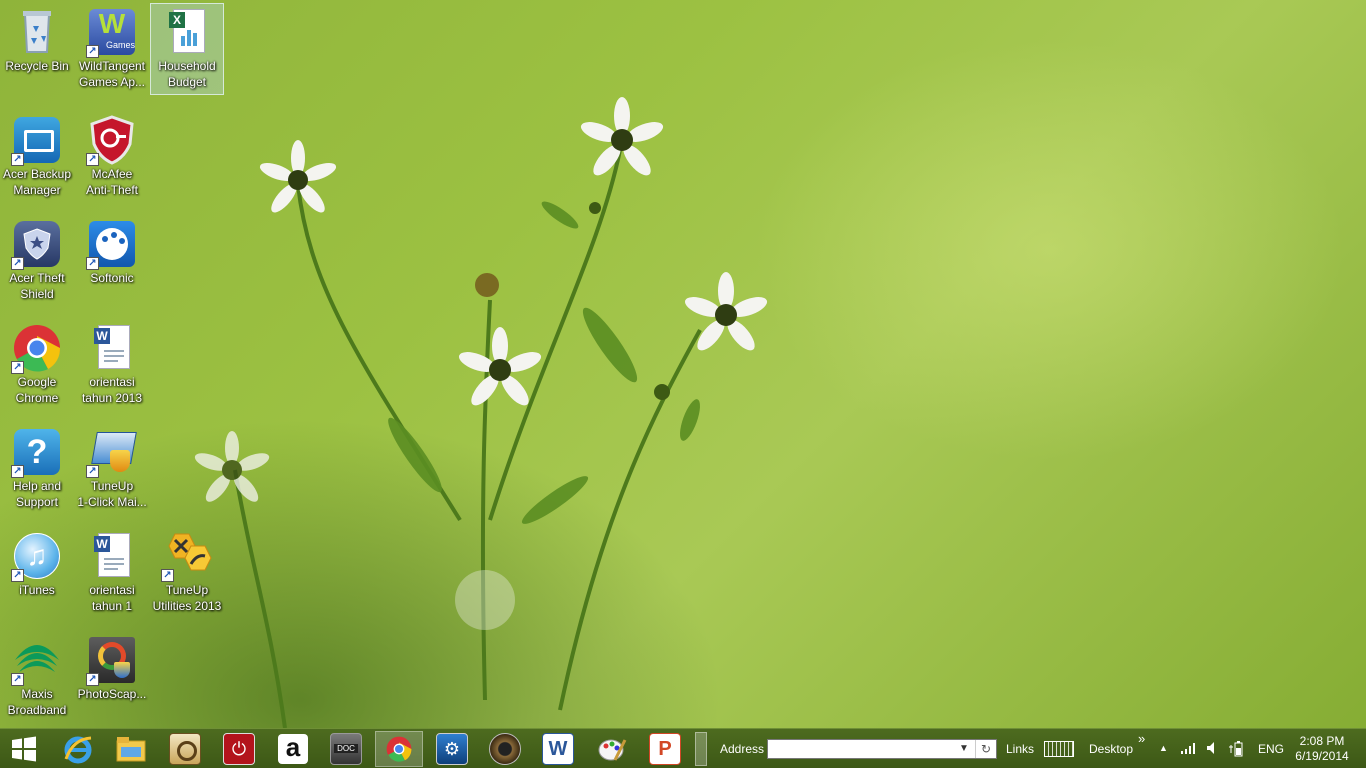  I want to click on doc-label: DOC, so click(346, 748).